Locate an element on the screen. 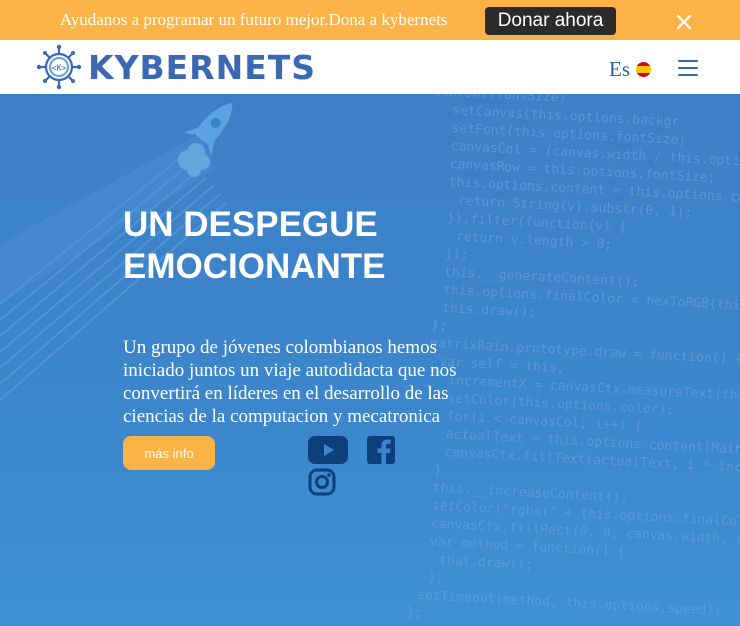 The height and width of the screenshot is (626, 740). youtube-icon is located at coordinates (328, 450).